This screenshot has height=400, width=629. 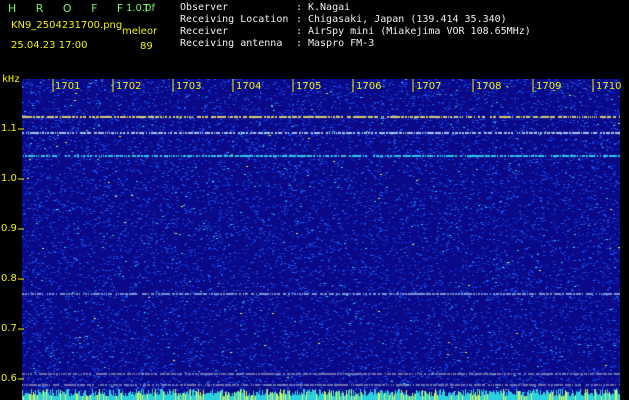 What do you see at coordinates (189, 86) in the screenshot?
I see `x-tick-label: 1703` at bounding box center [189, 86].